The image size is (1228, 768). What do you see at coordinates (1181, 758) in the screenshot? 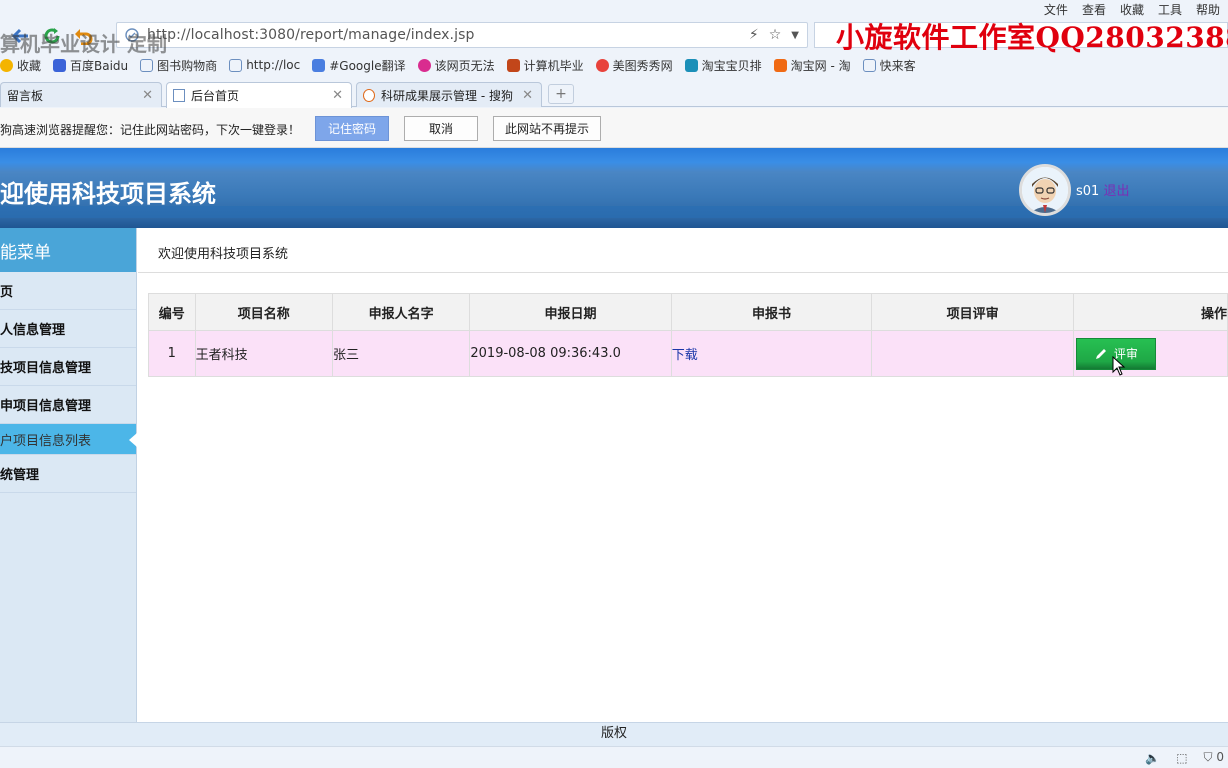
I see `screenshot-icon: ⬚` at bounding box center [1181, 758].